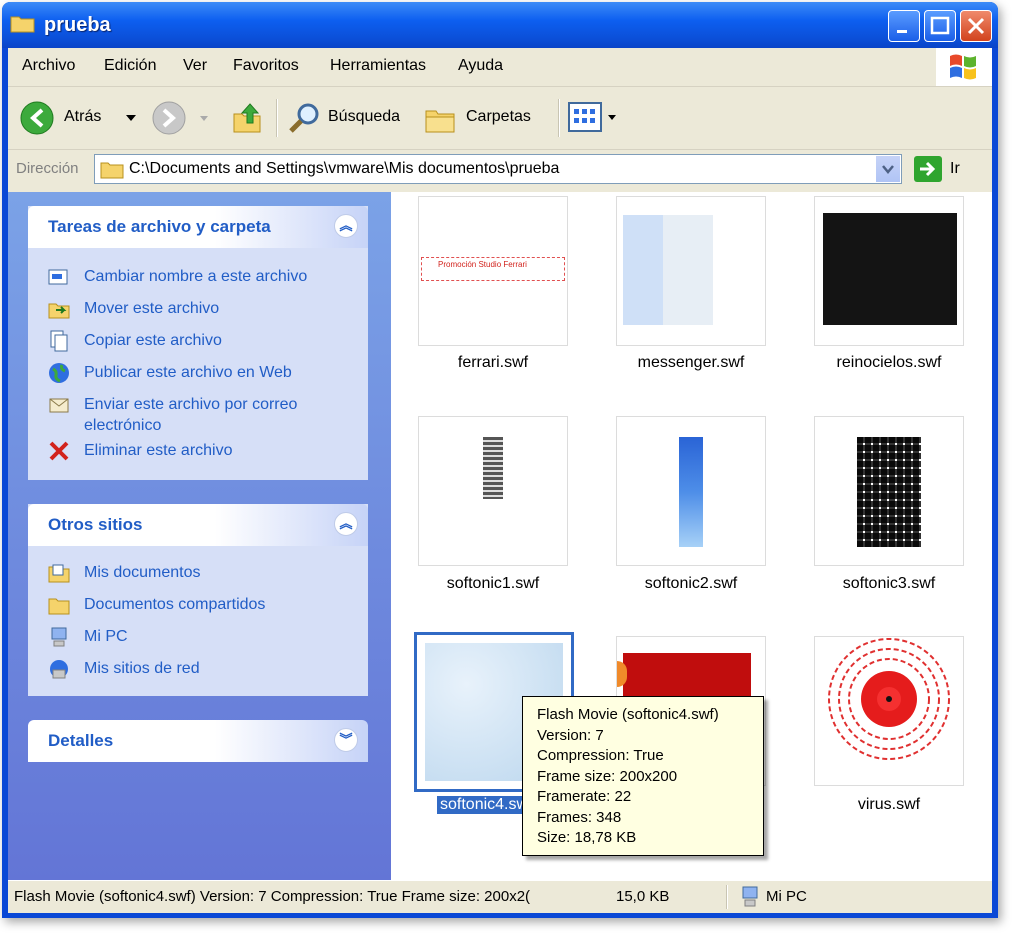  Describe the element at coordinates (584, 796) in the screenshot. I see `tooltip-line: Framerate: 22` at that location.